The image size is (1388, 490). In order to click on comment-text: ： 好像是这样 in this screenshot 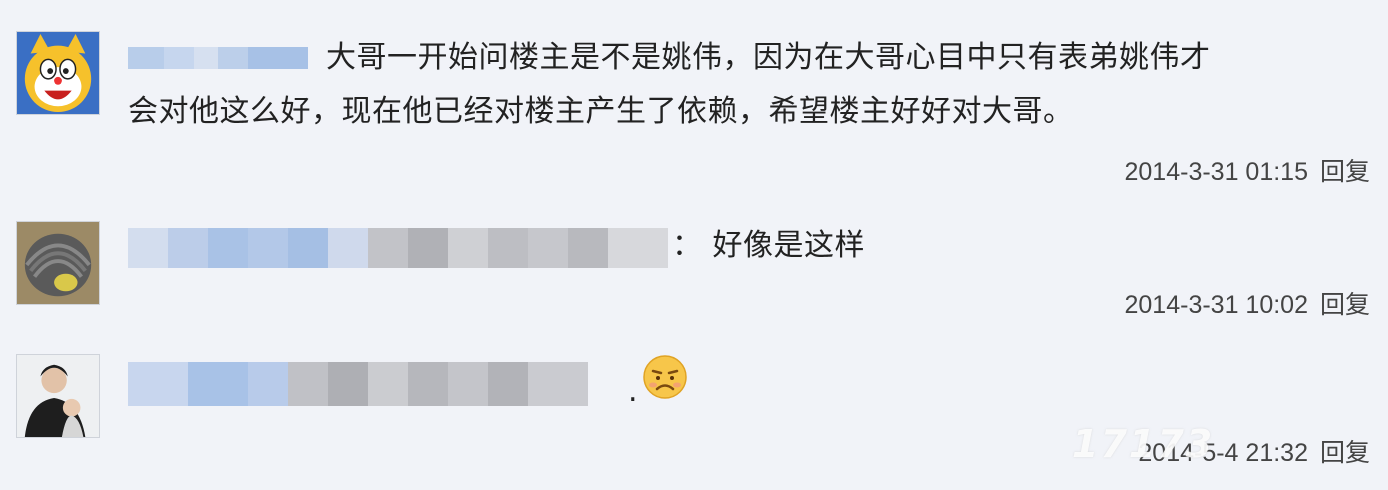, I will do `click(769, 245)`.